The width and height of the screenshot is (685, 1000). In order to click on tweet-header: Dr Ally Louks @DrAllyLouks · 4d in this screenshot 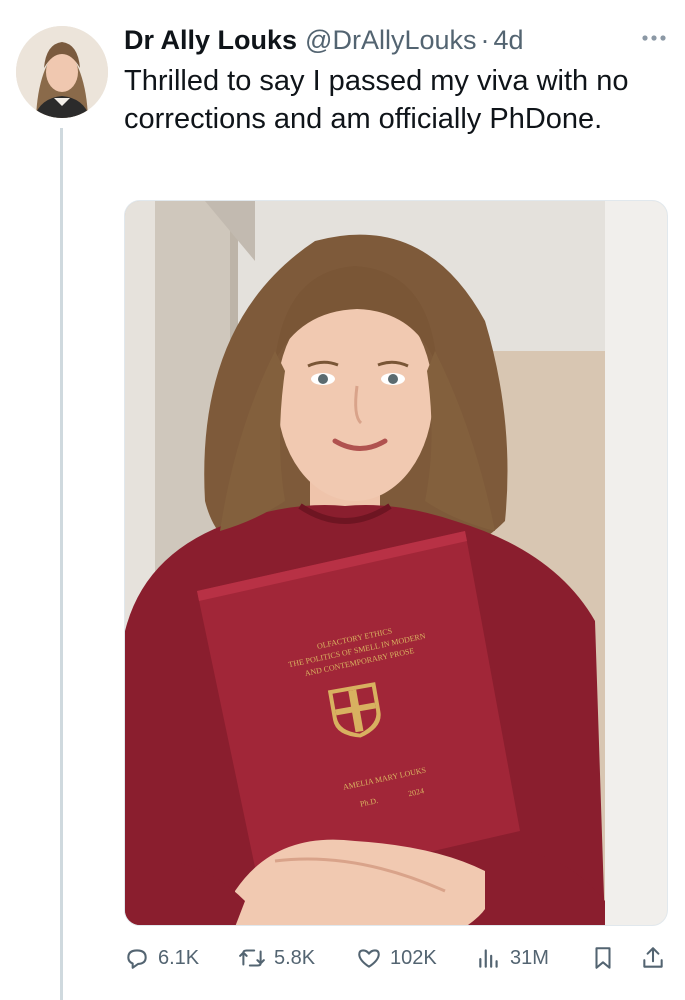, I will do `click(396, 40)`.